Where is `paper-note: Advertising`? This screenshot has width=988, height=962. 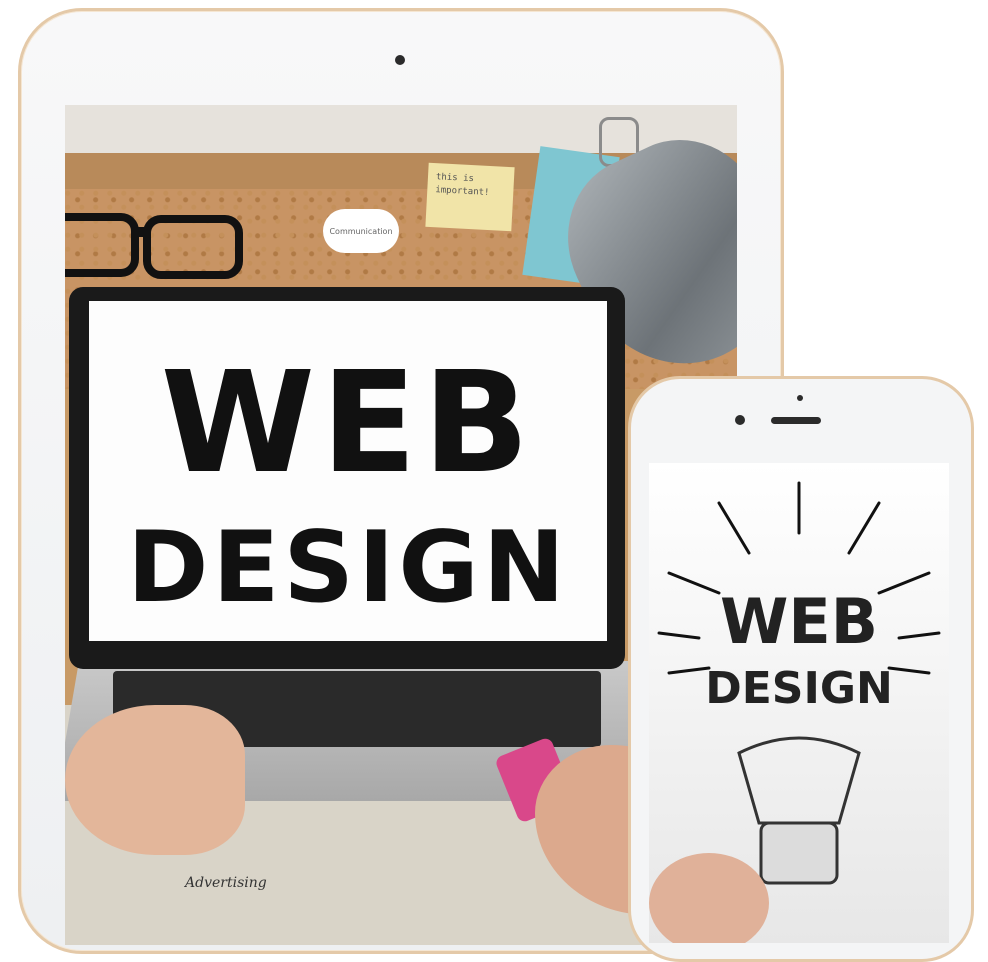
paper-note: Advertising is located at coordinates (226, 883).